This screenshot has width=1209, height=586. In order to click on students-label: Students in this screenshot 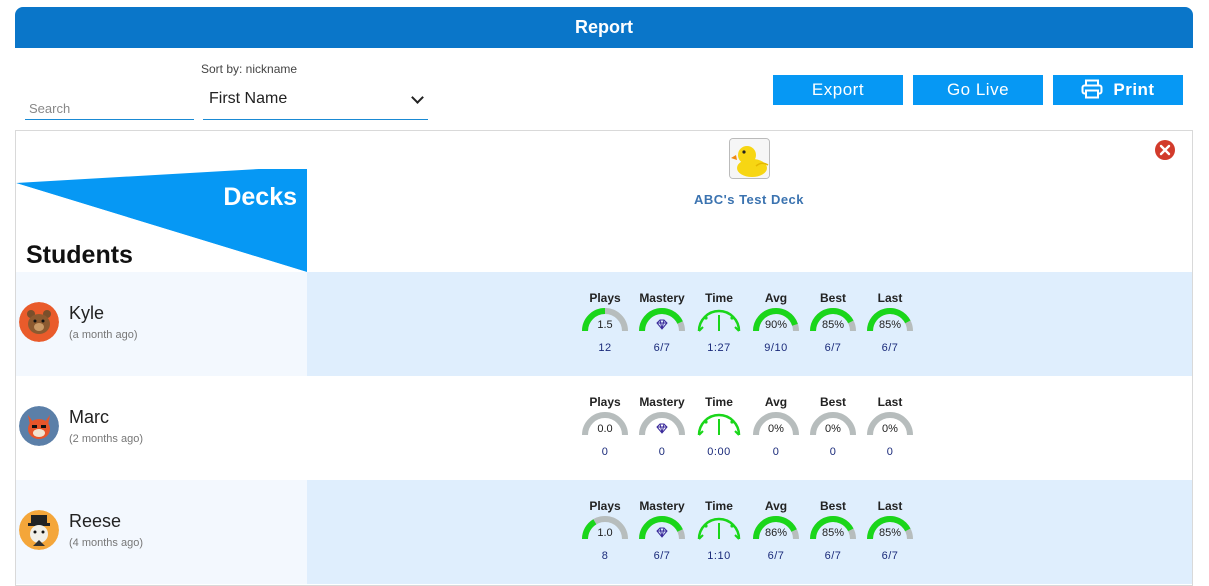, I will do `click(79, 255)`.